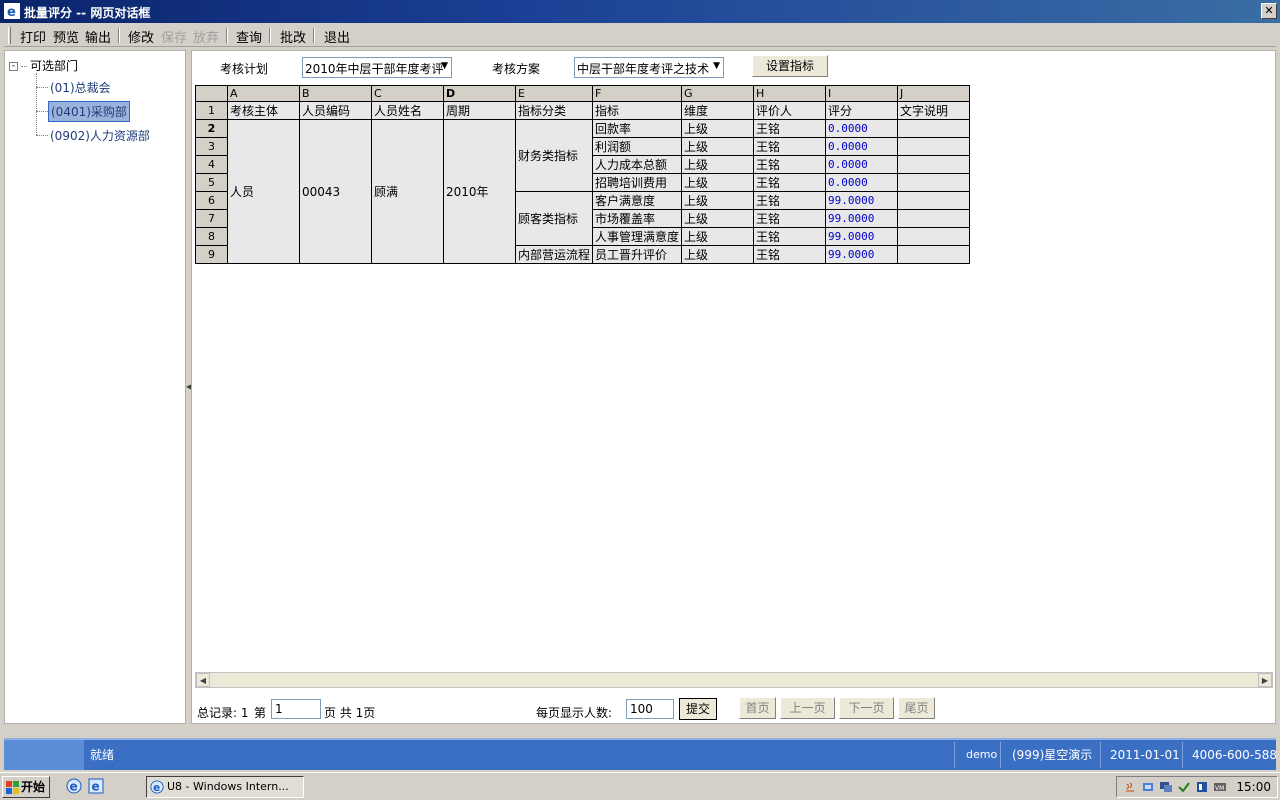 The width and height of the screenshot is (1280, 800). What do you see at coordinates (554, 218) in the screenshot?
I see `category-cell: 顾客类指标` at bounding box center [554, 218].